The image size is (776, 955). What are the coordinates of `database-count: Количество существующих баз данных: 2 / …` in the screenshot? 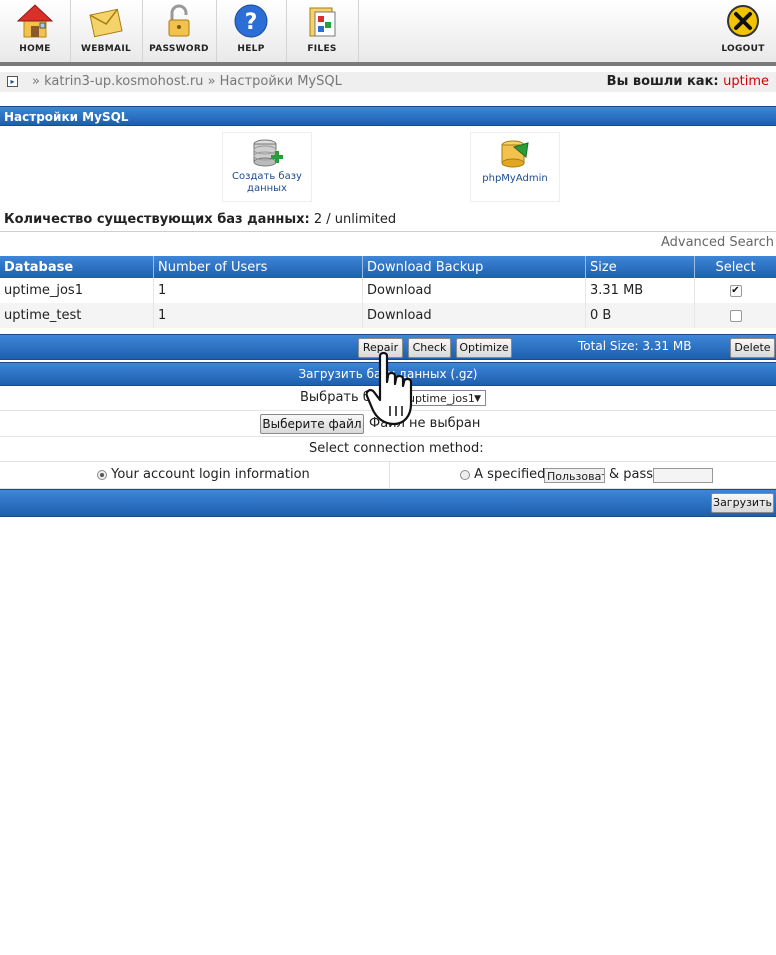 It's located at (200, 219).